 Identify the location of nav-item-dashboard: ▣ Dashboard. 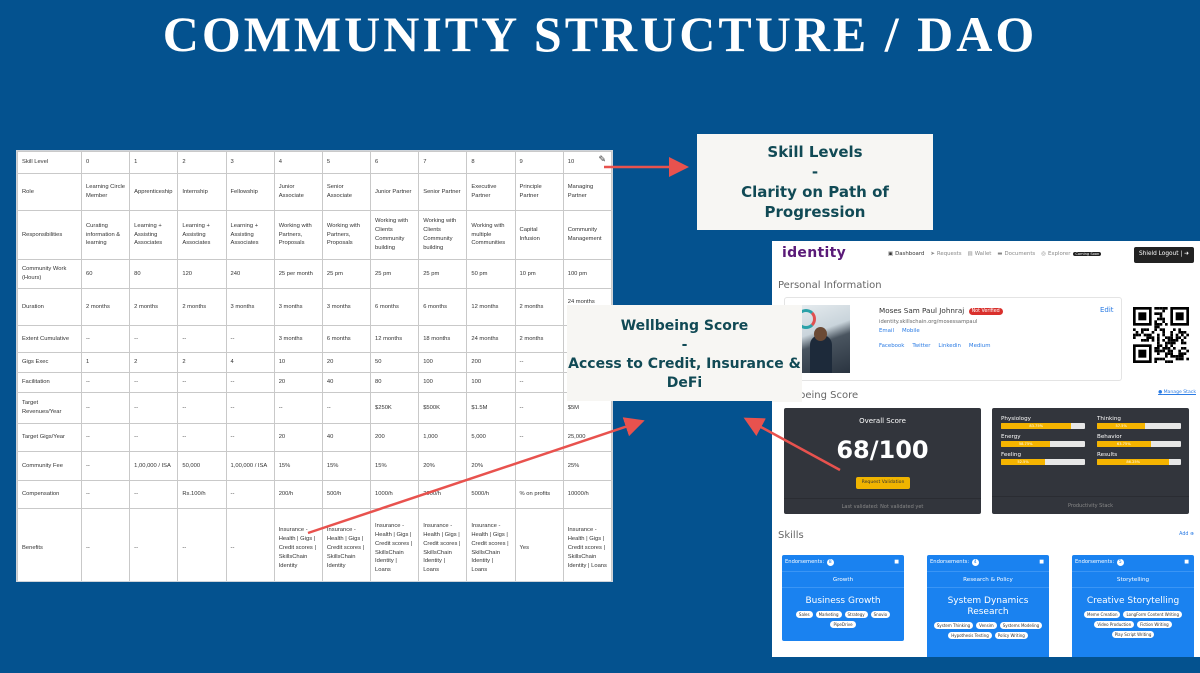
(906, 254).